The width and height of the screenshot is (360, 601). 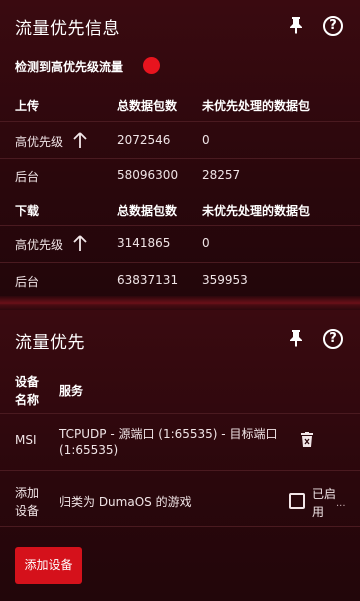 What do you see at coordinates (144, 140) in the screenshot?
I see `upload-row-total: 2072546` at bounding box center [144, 140].